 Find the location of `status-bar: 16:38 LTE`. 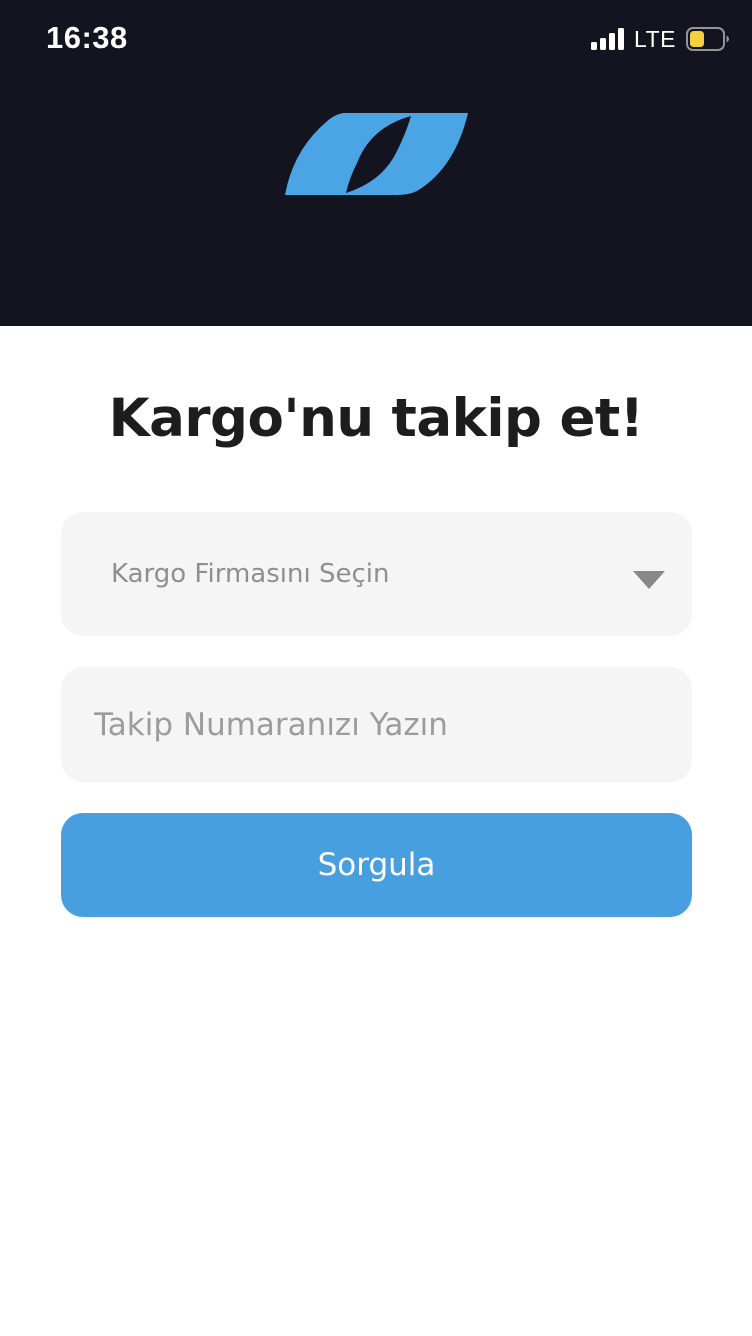

status-bar: 16:38 LTE is located at coordinates (376, 40).